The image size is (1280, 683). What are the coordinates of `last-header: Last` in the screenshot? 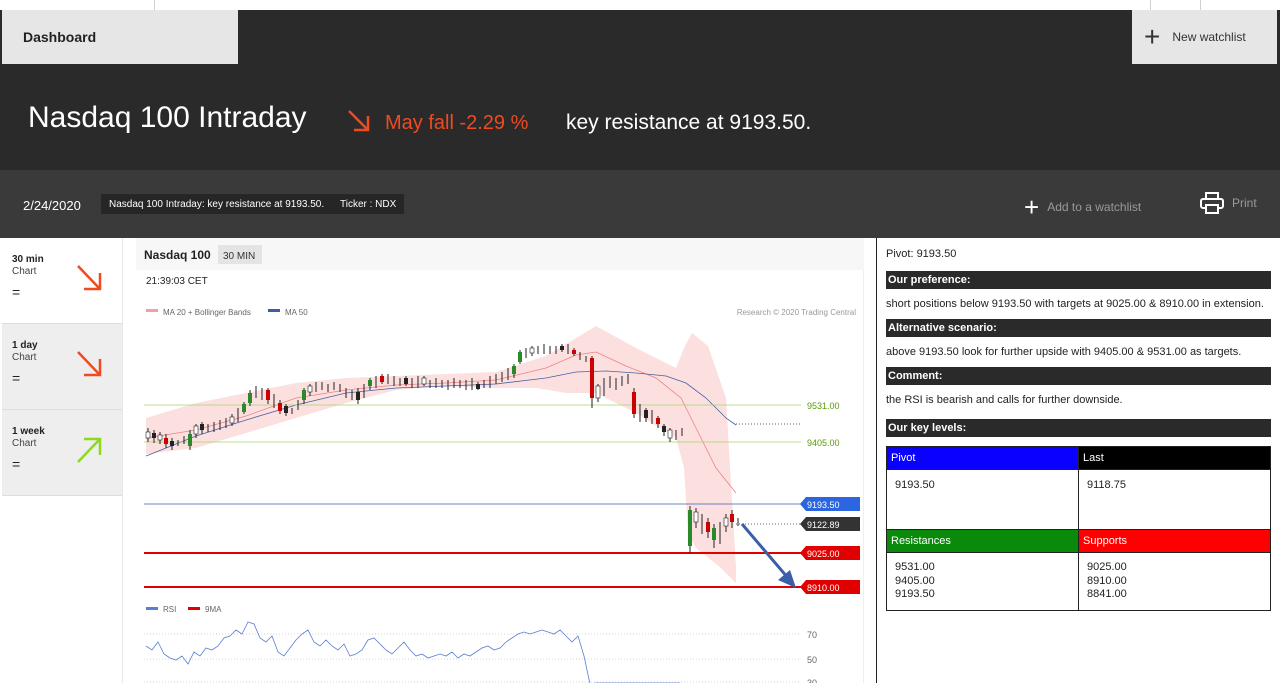 It's located at (1174, 458).